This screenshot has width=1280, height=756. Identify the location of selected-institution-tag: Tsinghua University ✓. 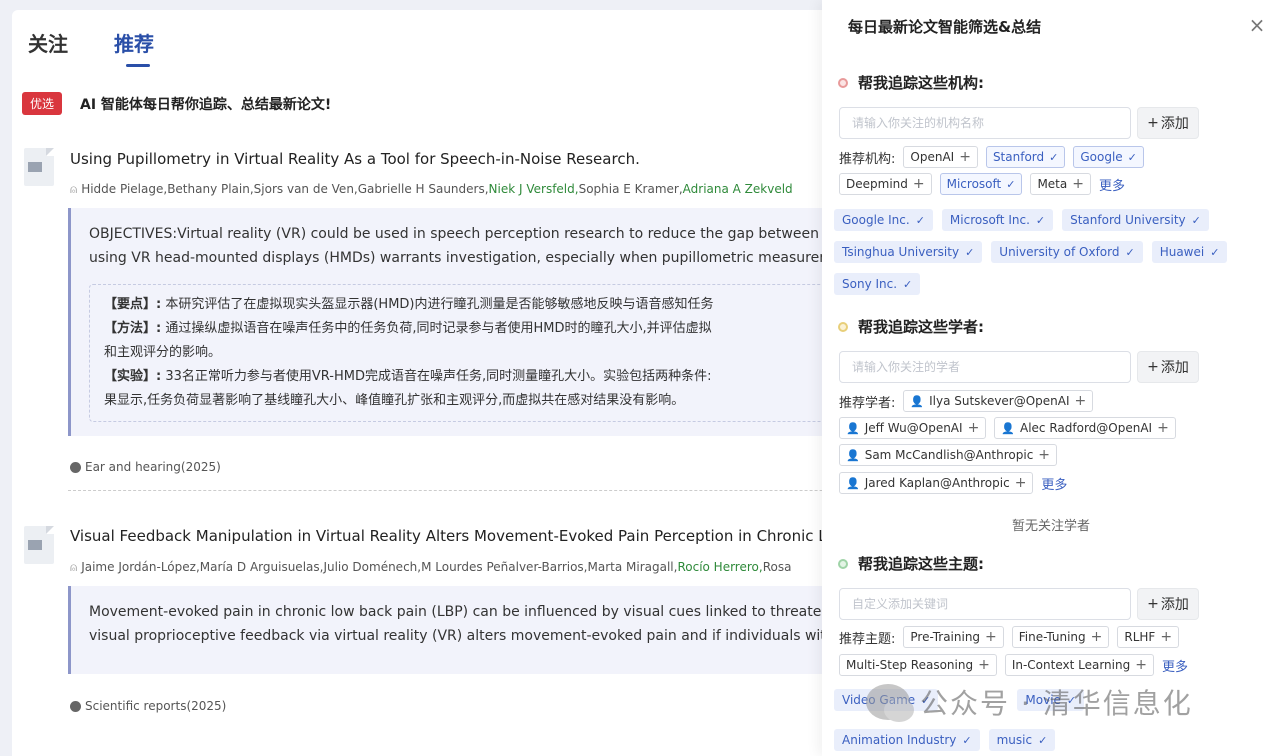
(908, 252).